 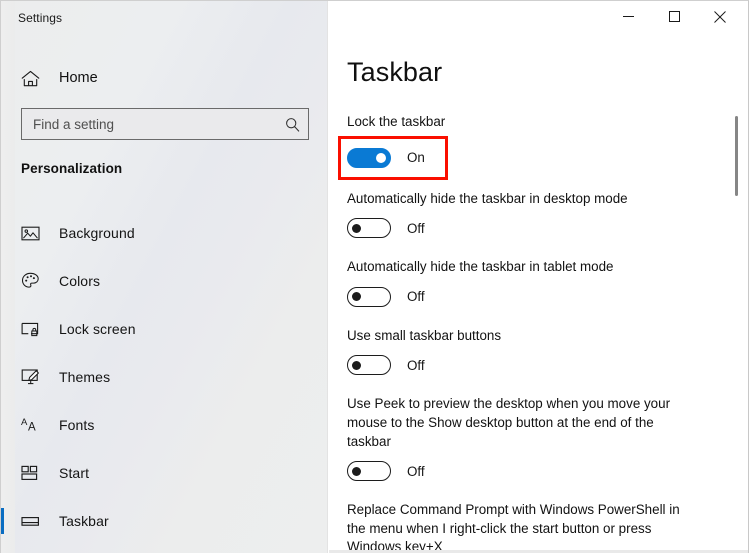 What do you see at coordinates (399, 365) in the screenshot?
I see `toggle-row-small-taskbar-buttons: Off` at bounding box center [399, 365].